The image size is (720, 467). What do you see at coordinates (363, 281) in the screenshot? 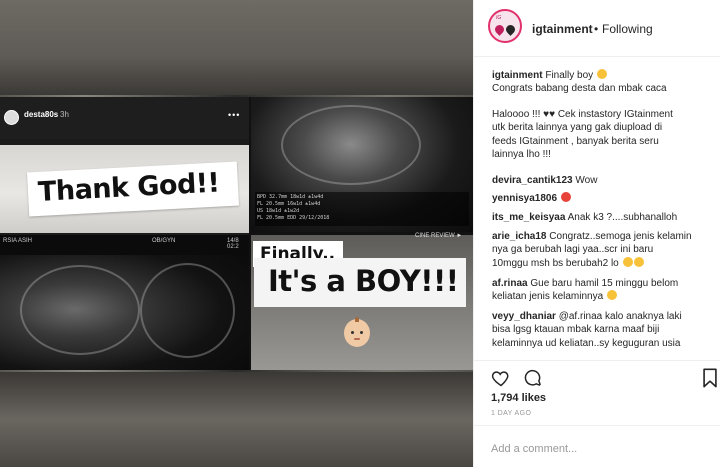
I see `boy-text: It's a BOY!!!` at bounding box center [363, 281].